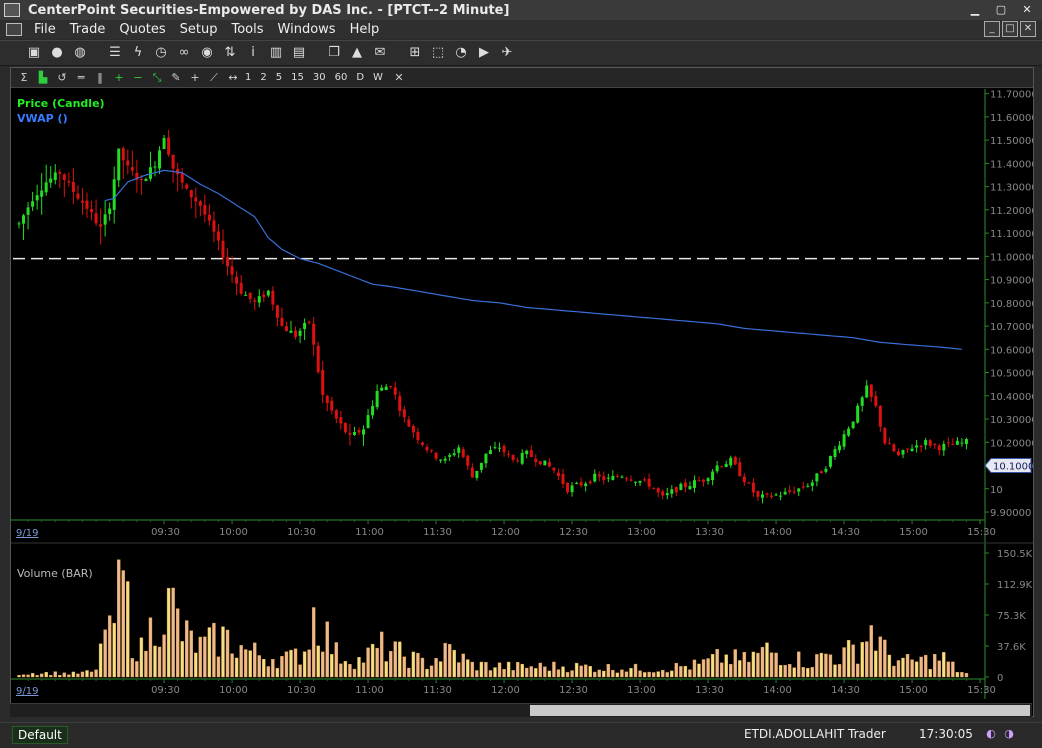 Image resolution: width=1042 pixels, height=748 pixels. I want to click on document-icon, so click(14, 29).